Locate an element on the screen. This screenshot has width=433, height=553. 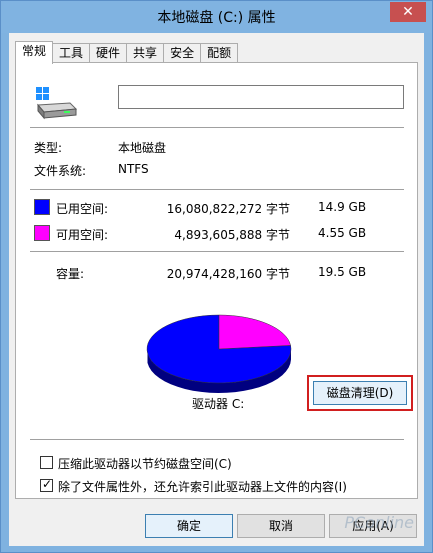
free-space-label: 可用空间: is located at coordinates (82, 235).